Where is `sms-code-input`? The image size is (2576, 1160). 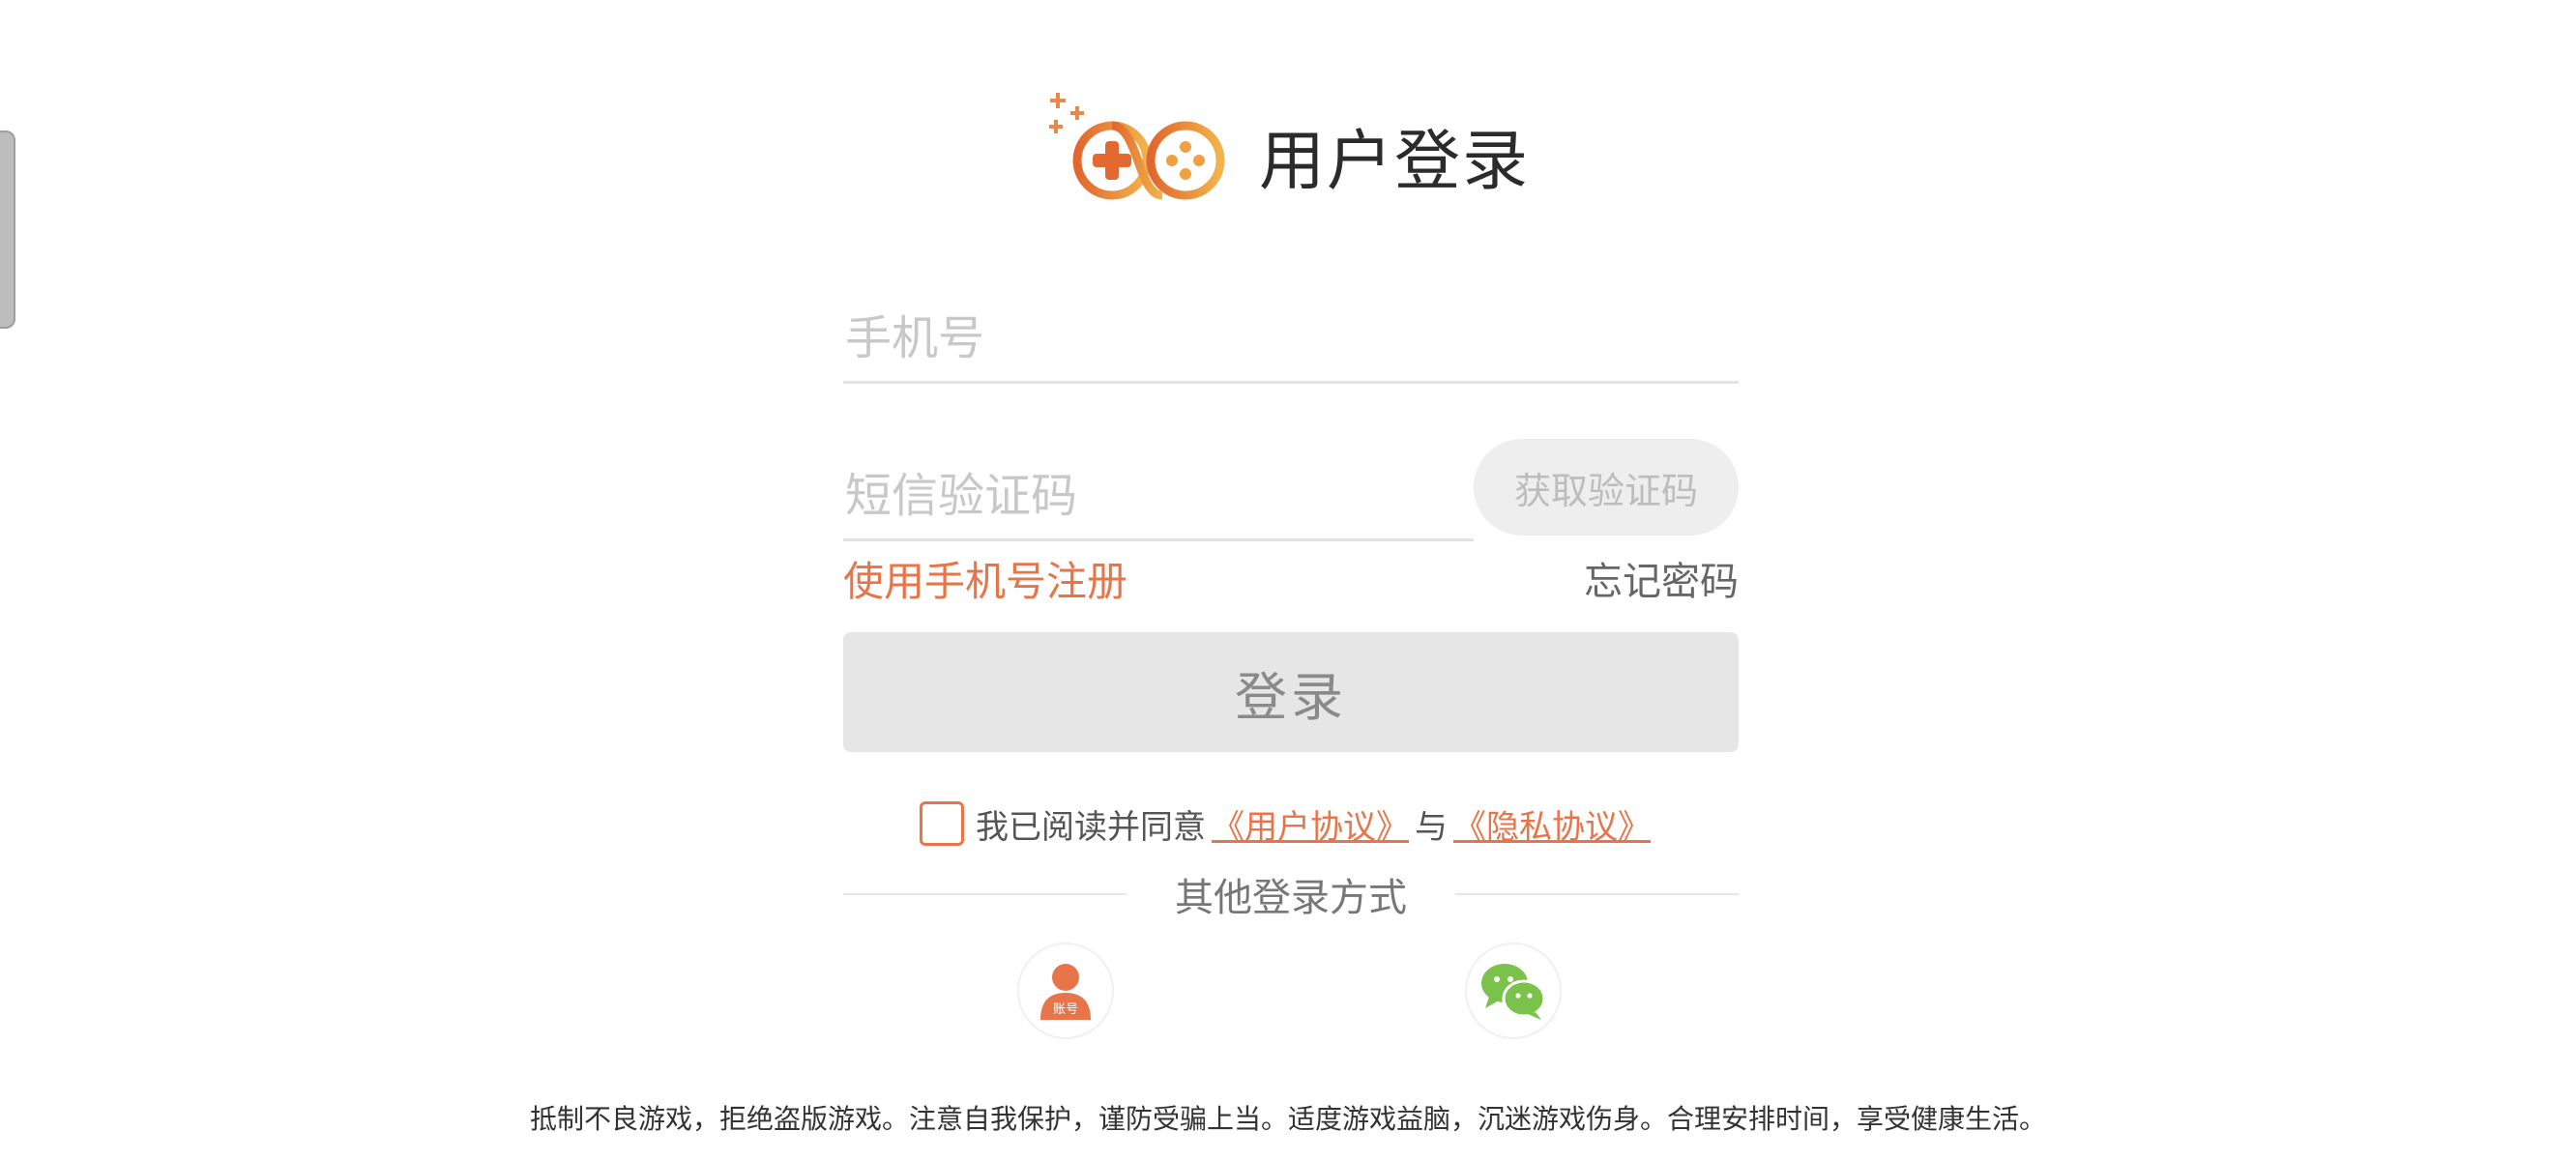
sms-code-input is located at coordinates (1158, 504).